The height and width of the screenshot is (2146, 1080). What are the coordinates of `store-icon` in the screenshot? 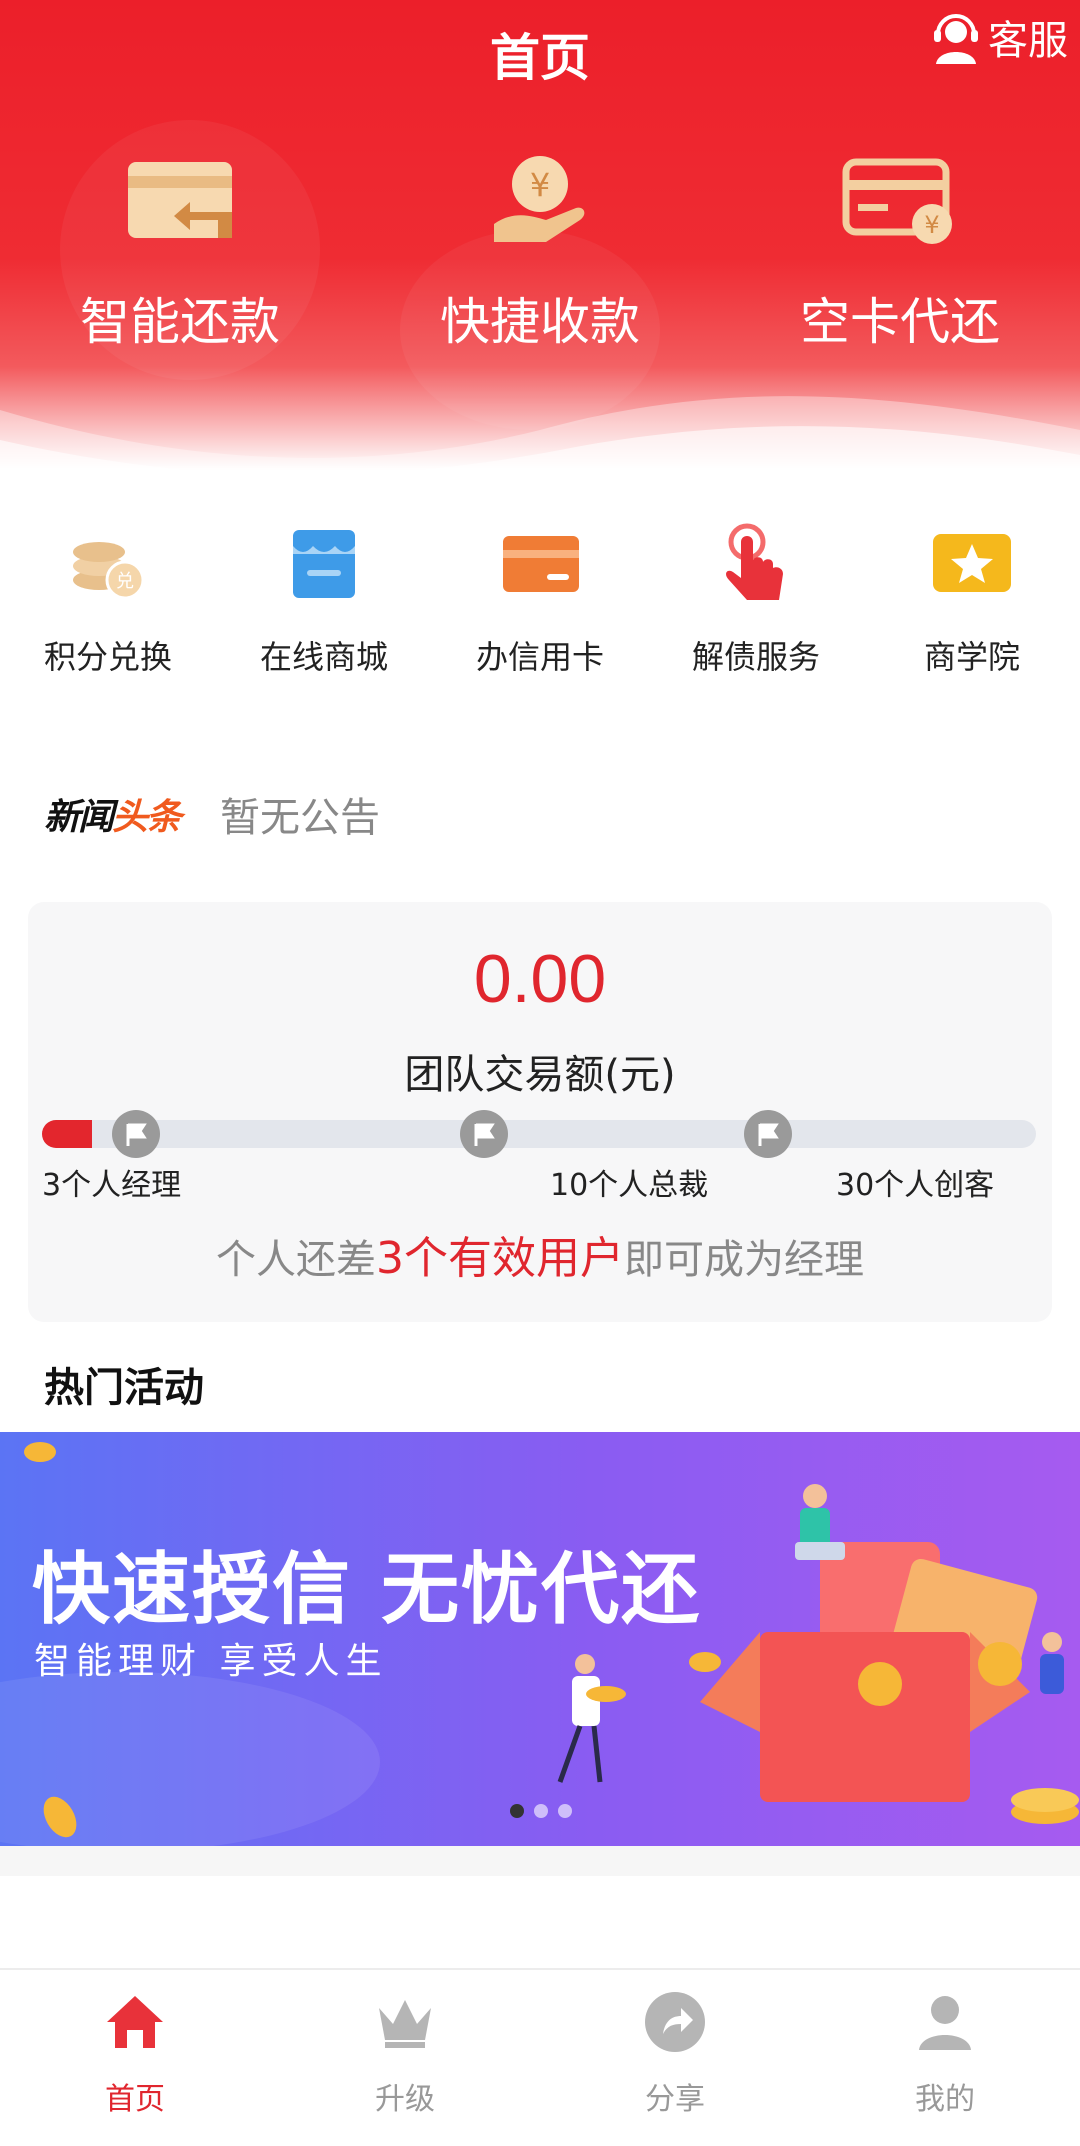 It's located at (324, 564).